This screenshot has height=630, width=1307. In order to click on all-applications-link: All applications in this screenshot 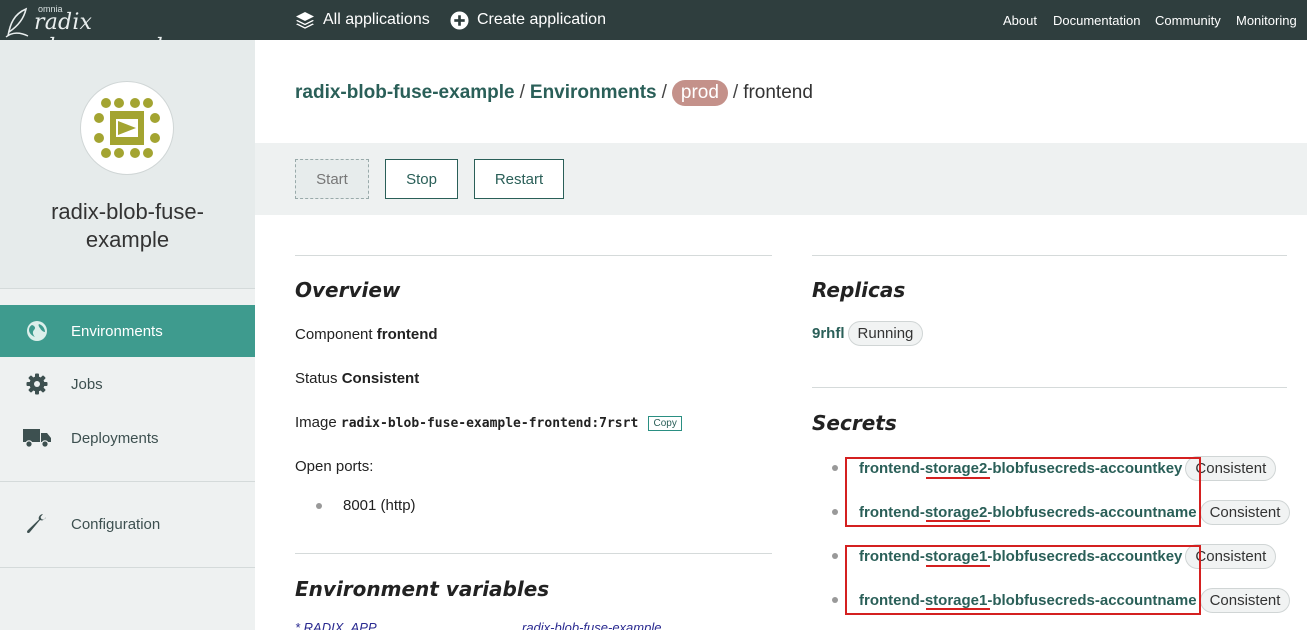, I will do `click(362, 20)`.